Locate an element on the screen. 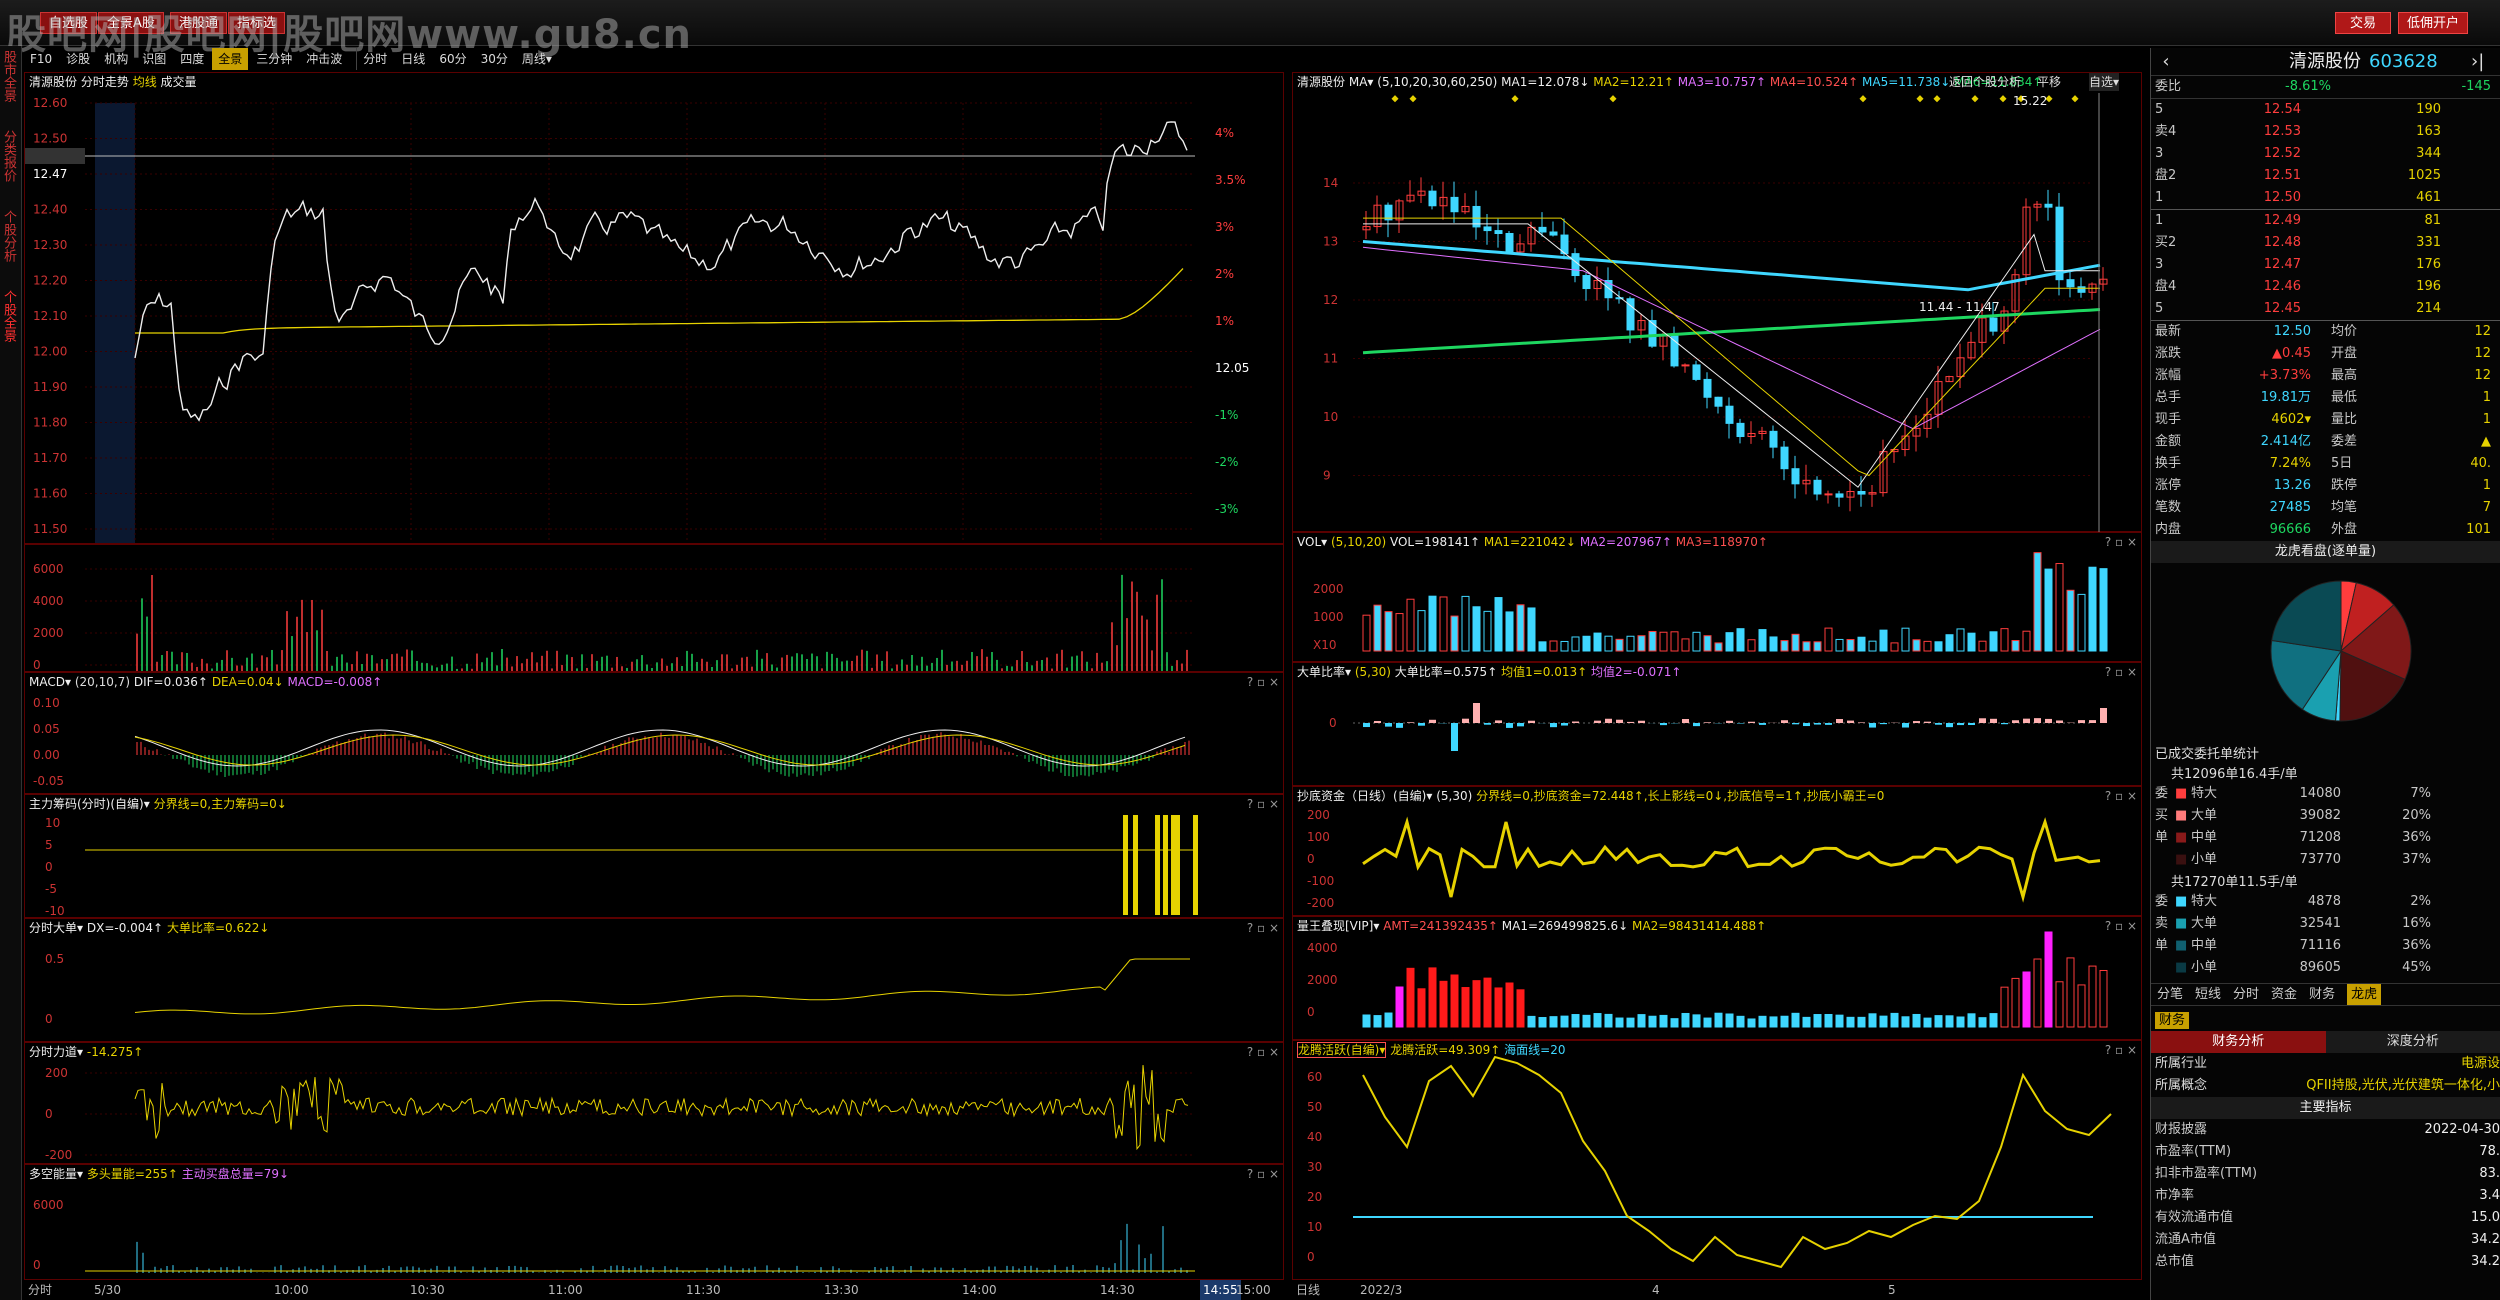 Image resolution: width=2500 pixels, height=1300 pixels. time-tick: 14:00 is located at coordinates (979, 1290).